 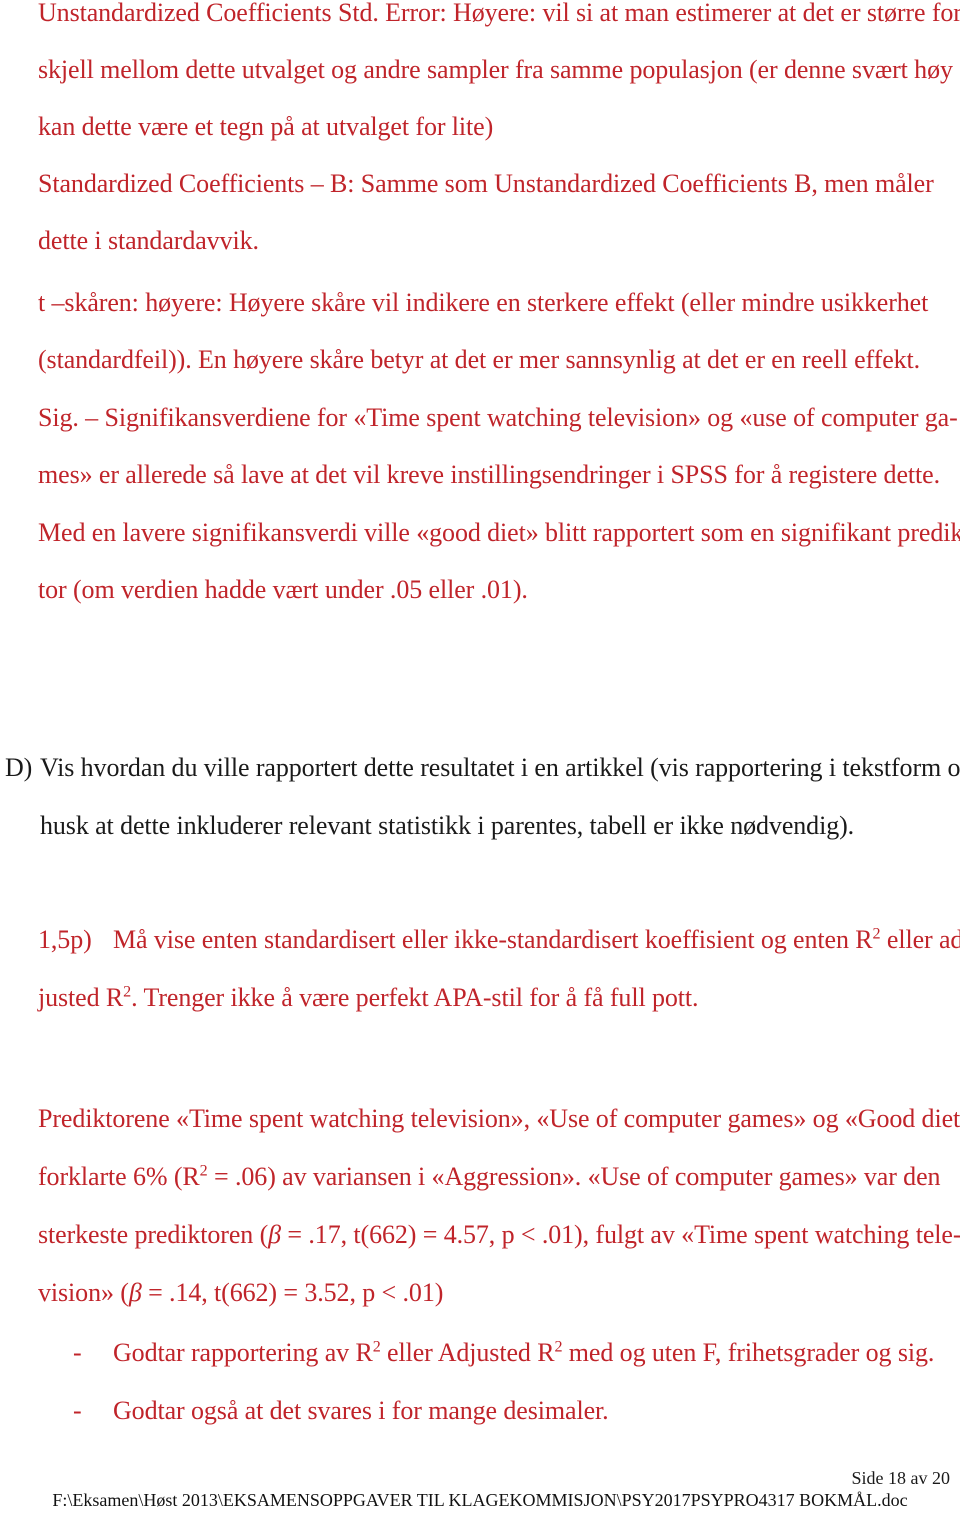 I want to click on list-item-1-head: Godtar rapportering av R, so click(x=243, y=1352).